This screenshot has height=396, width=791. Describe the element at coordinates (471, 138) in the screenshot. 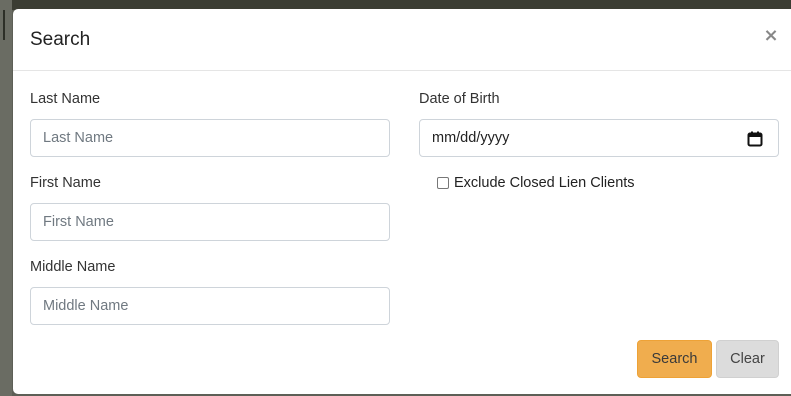

I see `date-placeholder: mm/dd/yyyy` at that location.